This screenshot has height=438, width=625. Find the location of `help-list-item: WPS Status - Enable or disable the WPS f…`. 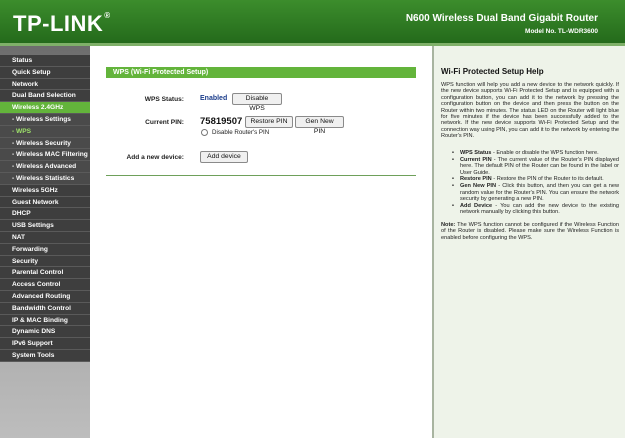

help-list-item: WPS Status - Enable or disable the WPS f… is located at coordinates (535, 153).